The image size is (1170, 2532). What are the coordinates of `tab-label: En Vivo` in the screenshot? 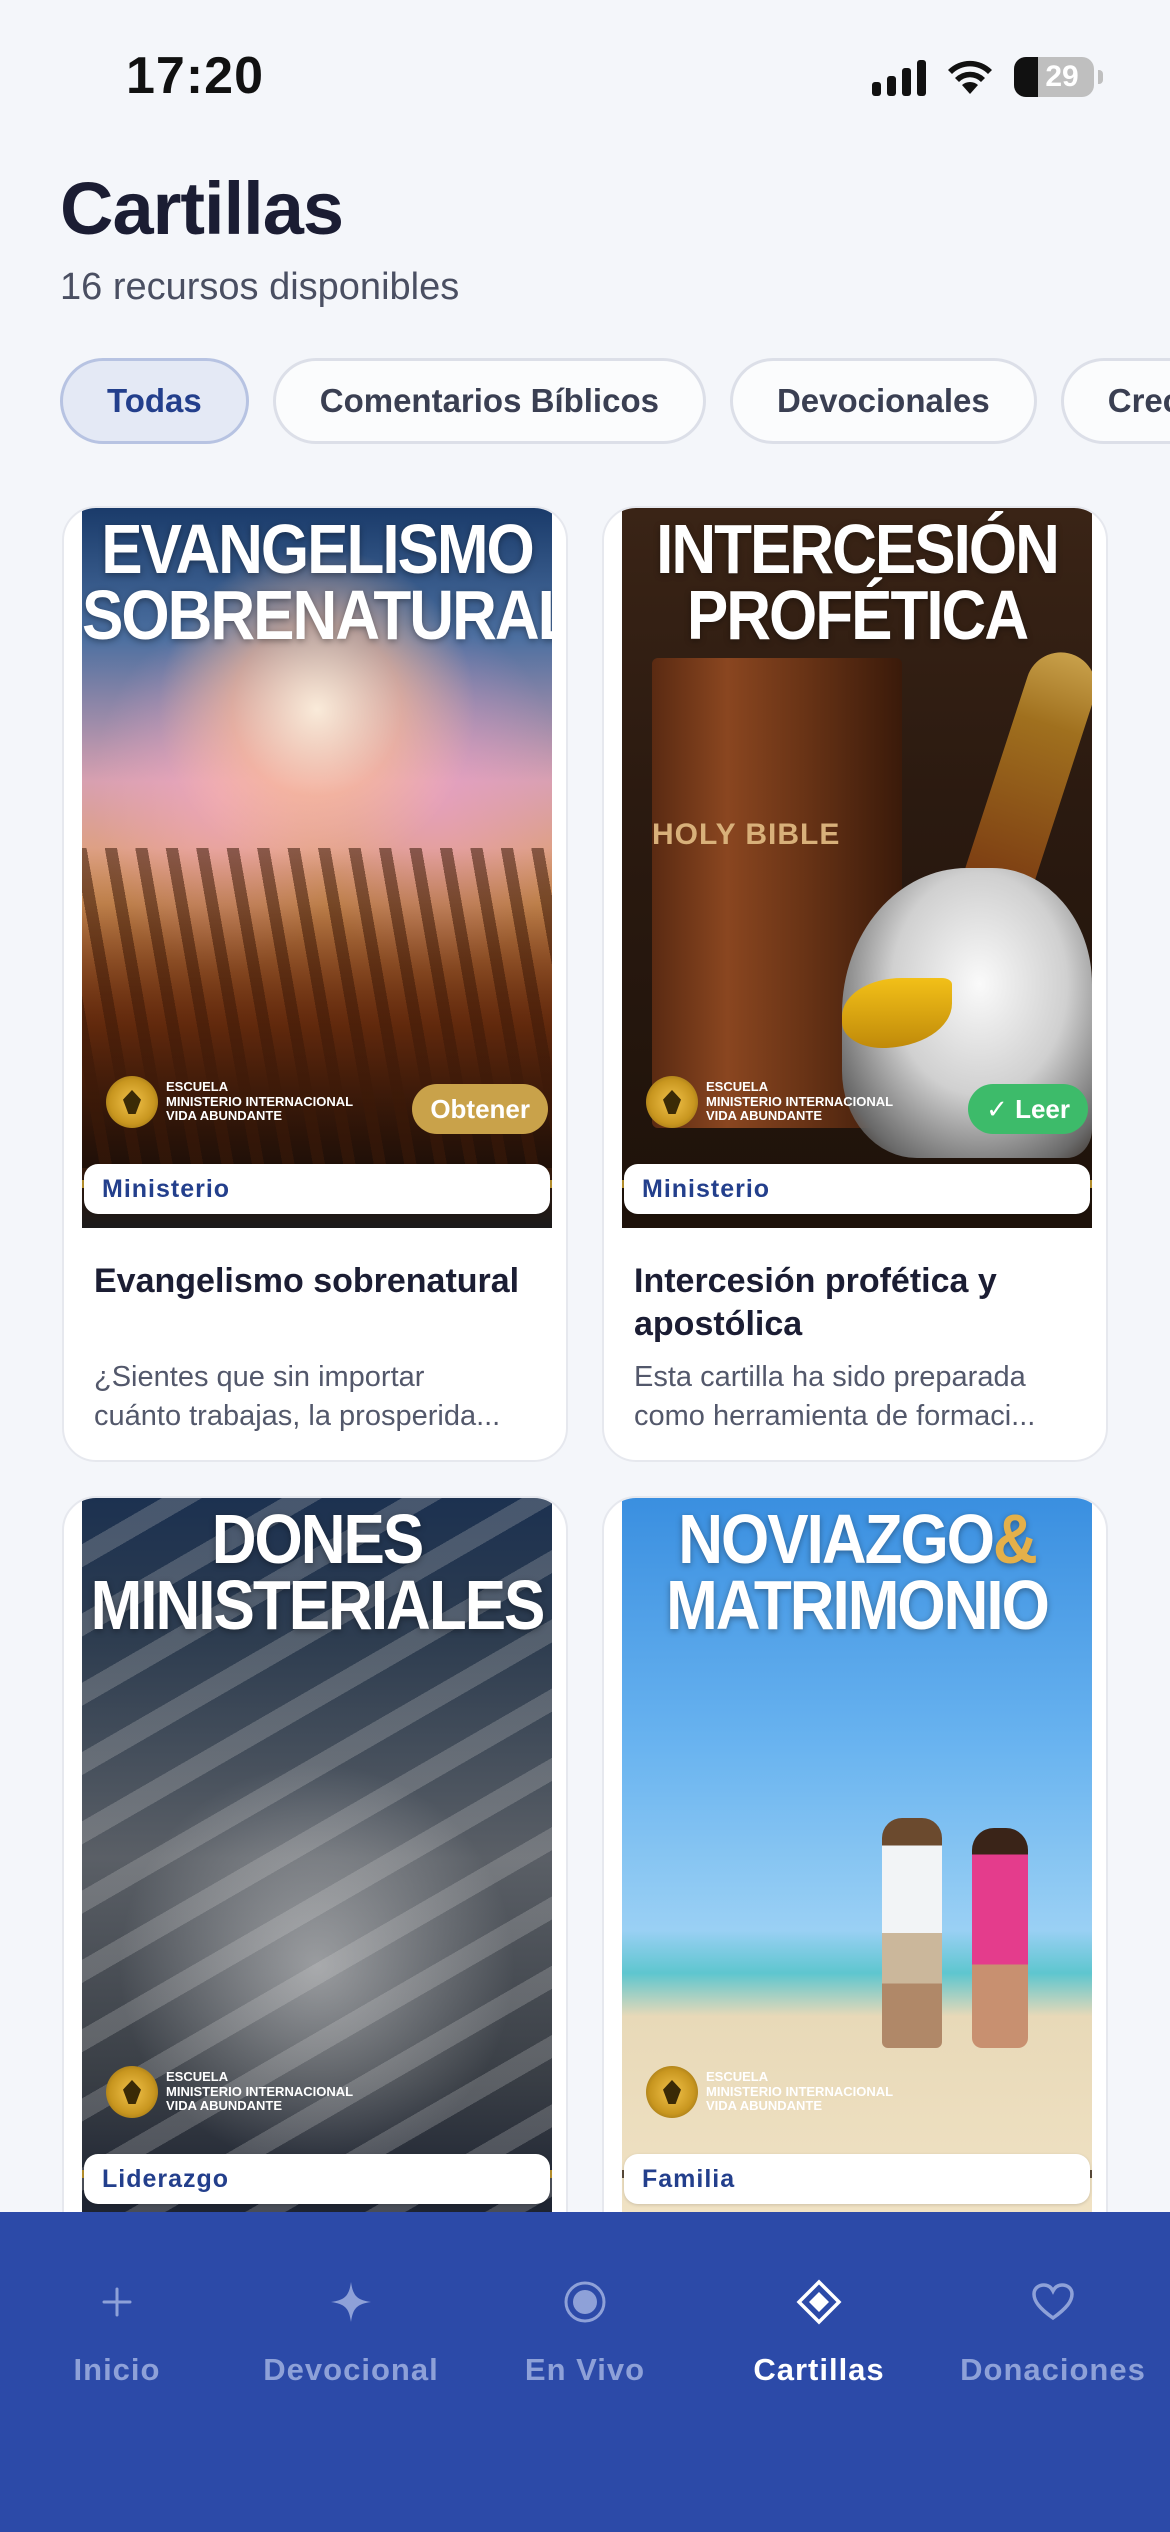 It's located at (585, 2369).